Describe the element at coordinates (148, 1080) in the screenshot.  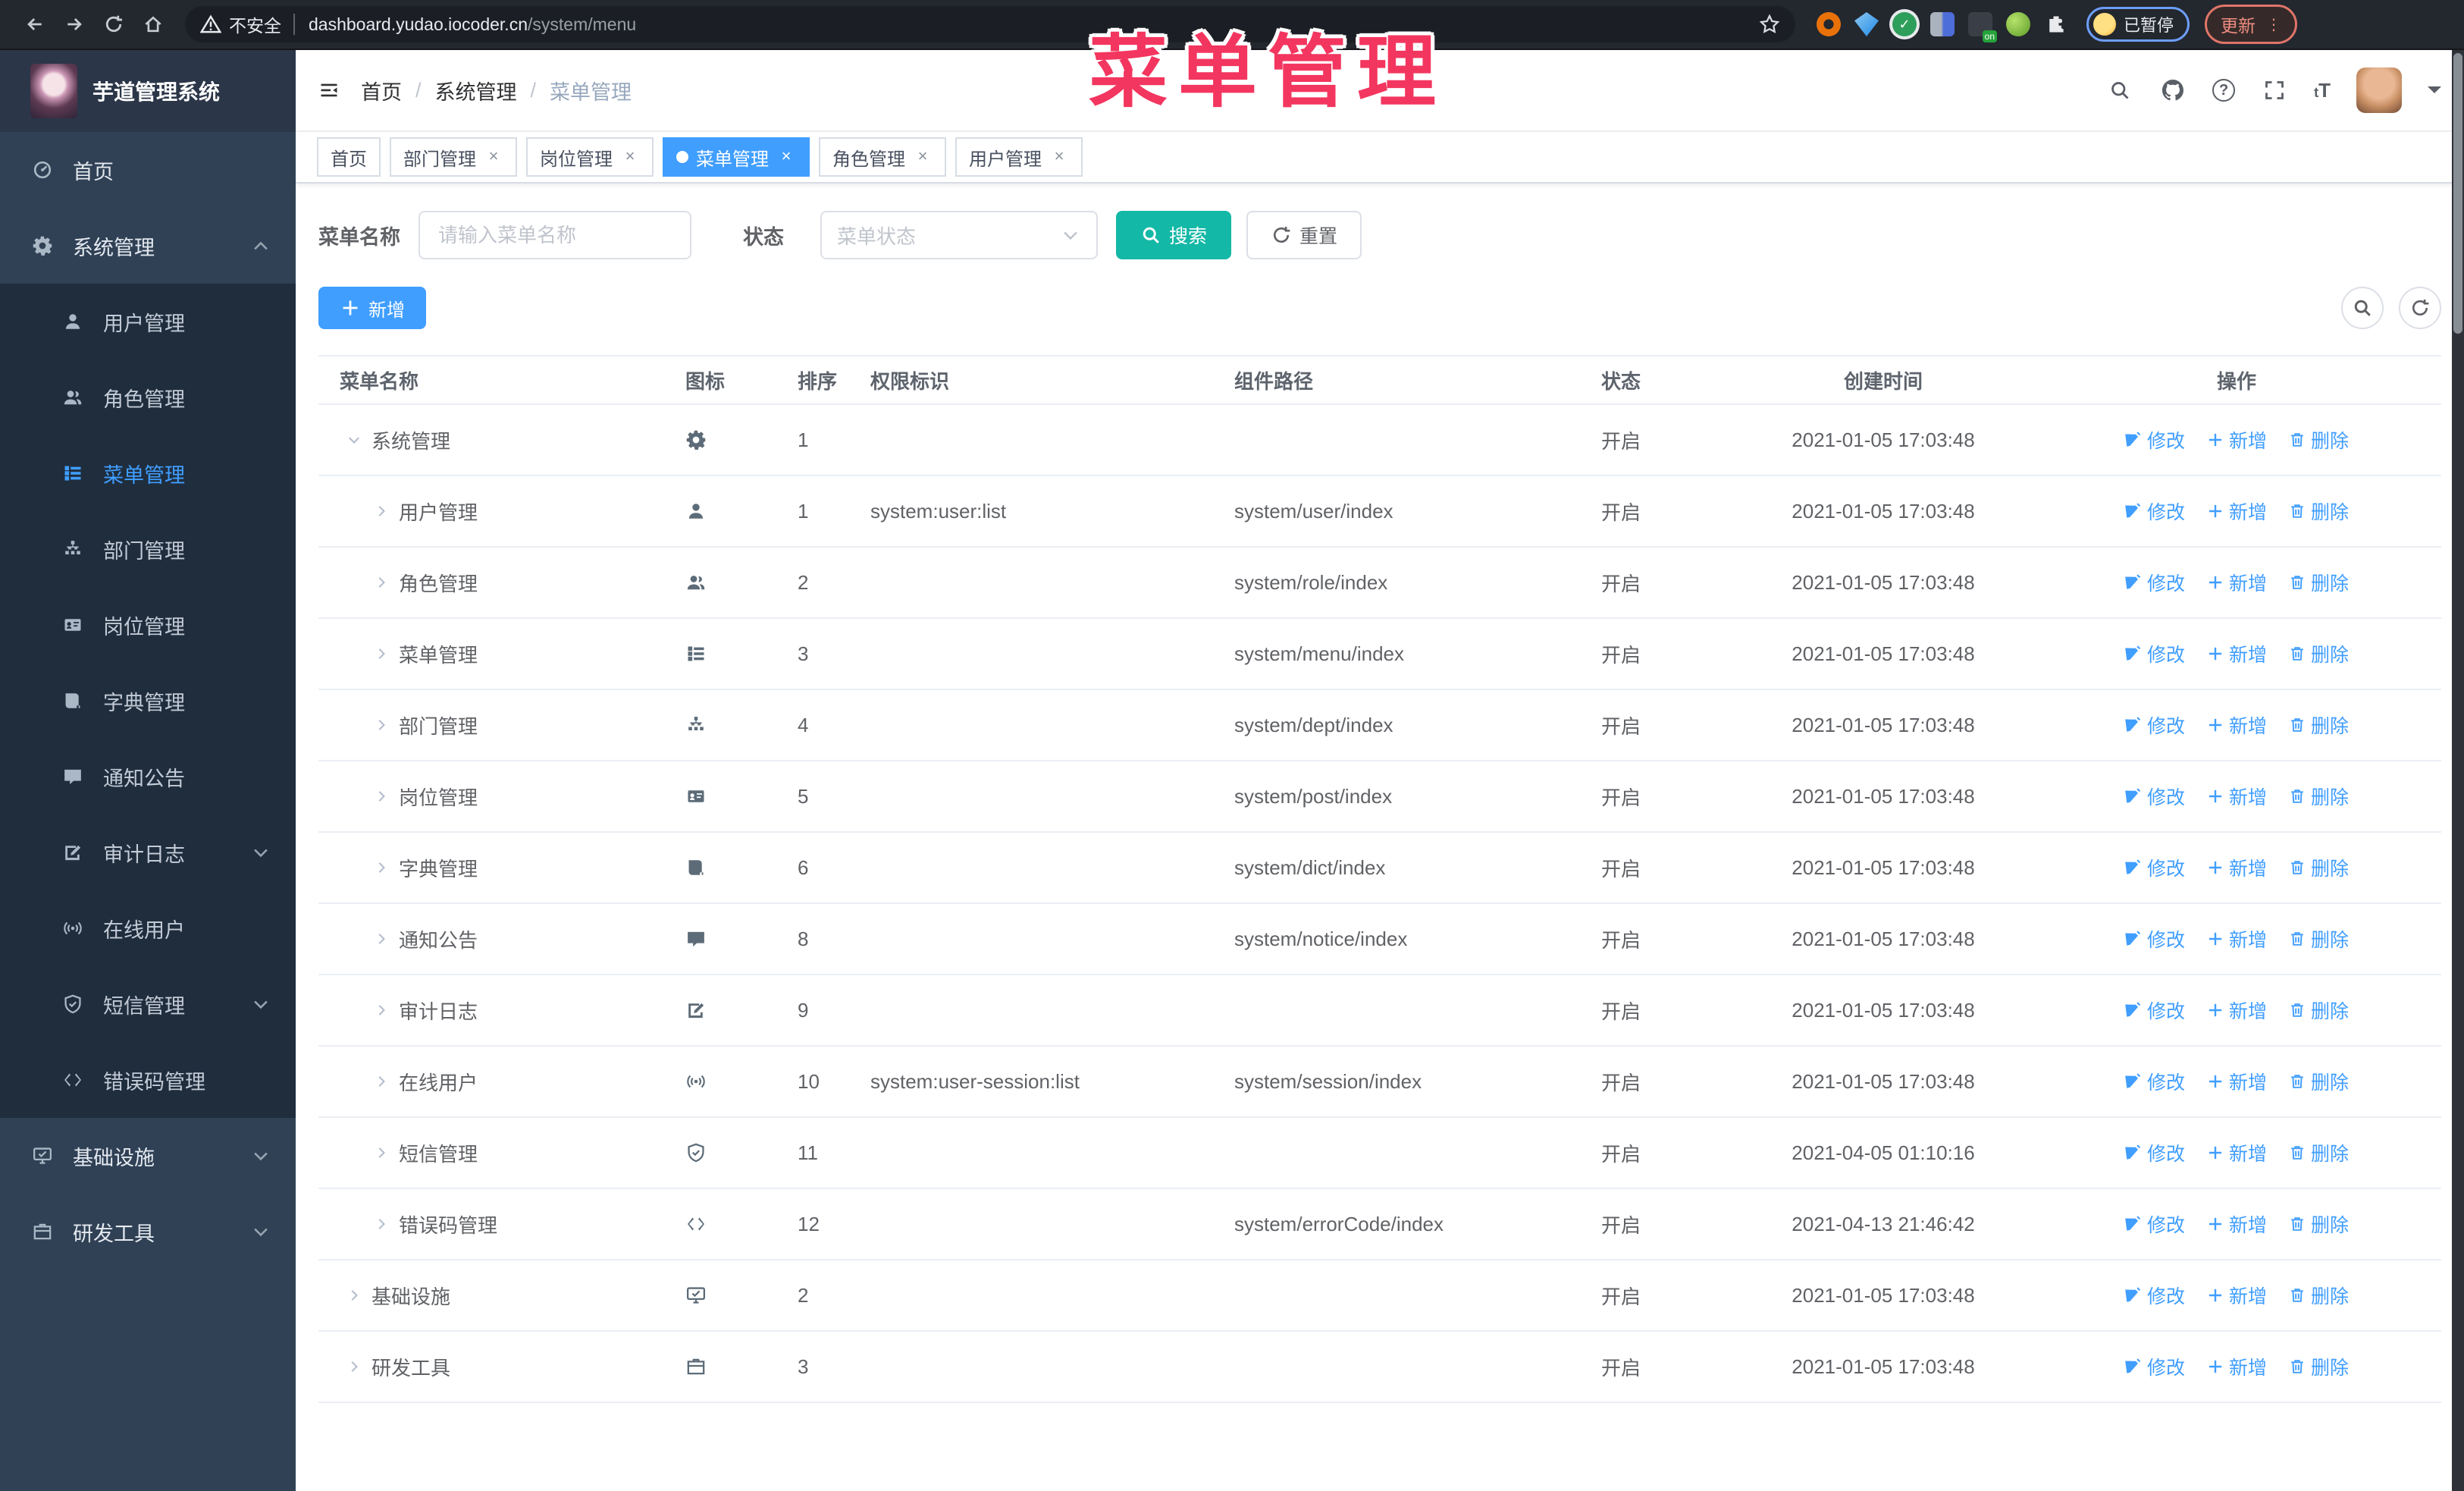
I see `sidebar-item-错误码管理: 错误码管理` at that location.